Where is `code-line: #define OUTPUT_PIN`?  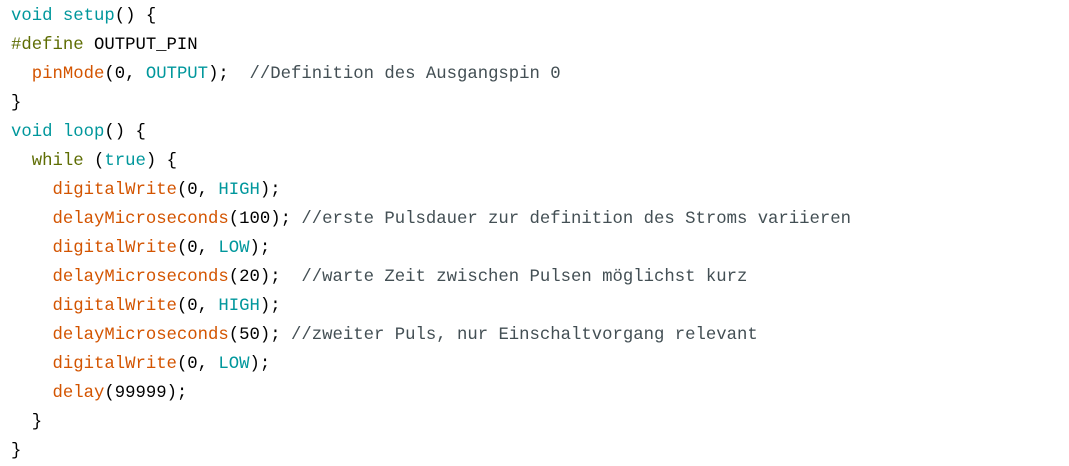 code-line: #define OUTPUT_PIN is located at coordinates (431, 45).